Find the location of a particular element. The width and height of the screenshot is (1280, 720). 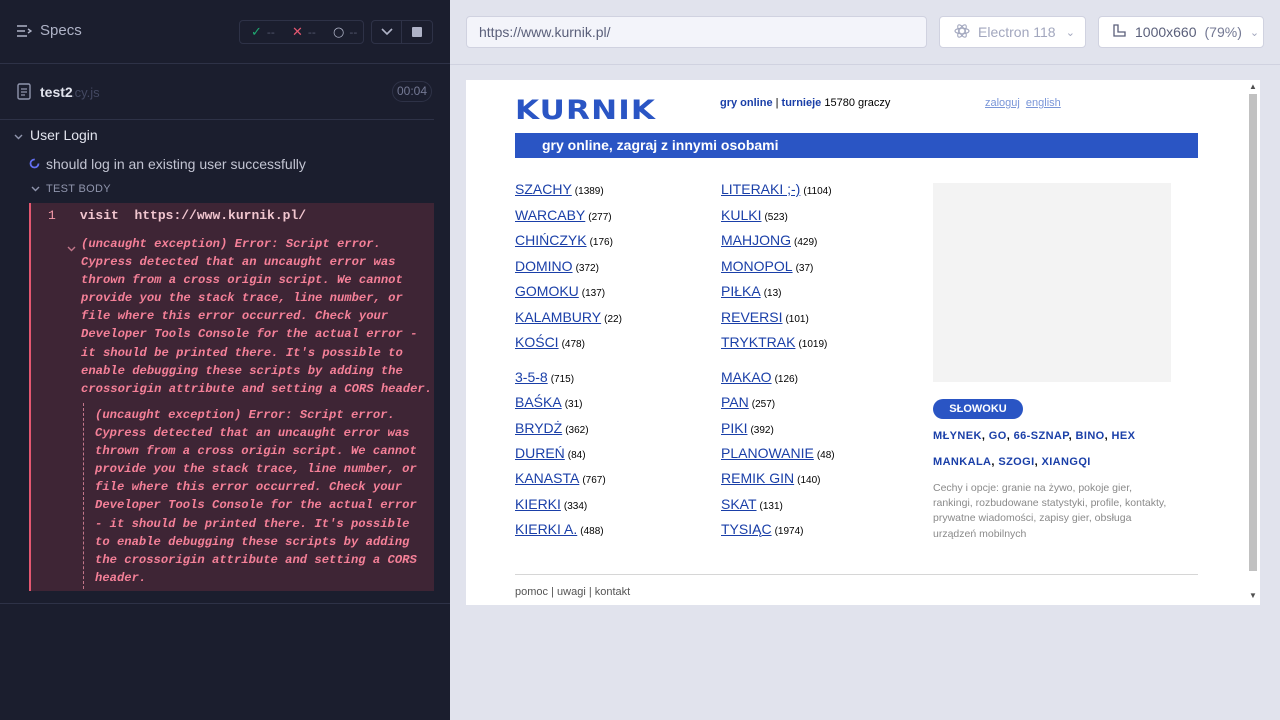

failed-stat: ✕ -- is located at coordinates (301, 32).